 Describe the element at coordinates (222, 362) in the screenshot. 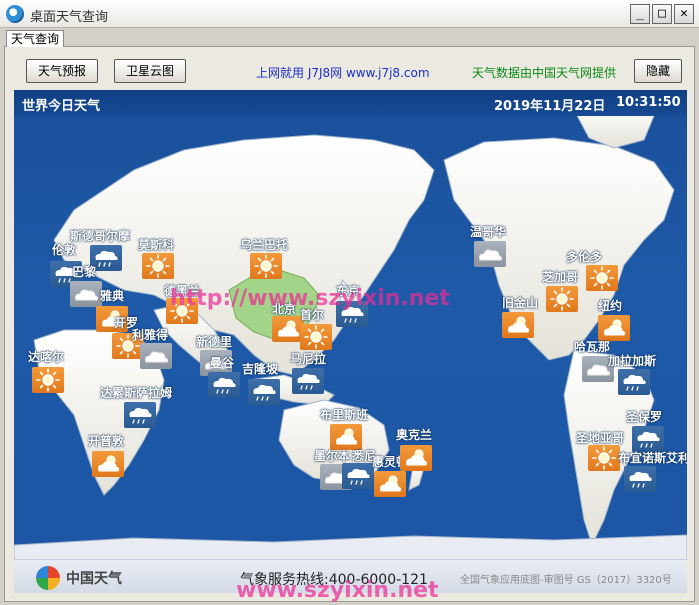

I see `city-label: 曼谷` at that location.